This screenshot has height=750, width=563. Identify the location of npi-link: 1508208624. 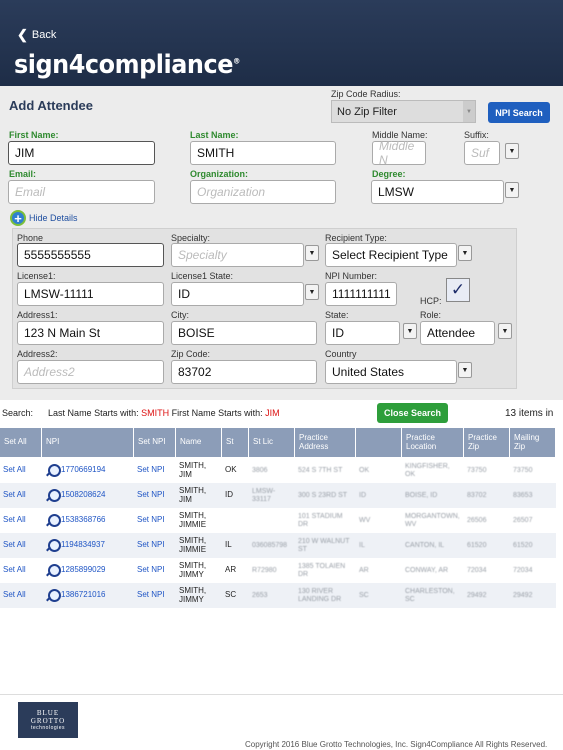
(88, 495).